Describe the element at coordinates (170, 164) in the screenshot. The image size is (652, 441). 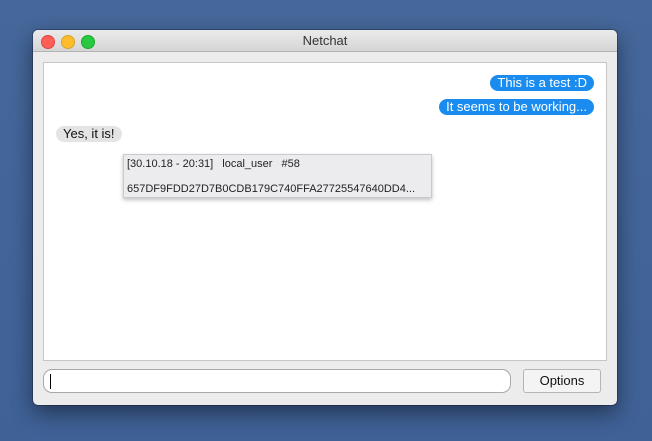
I see `tooltip-timestamp: [30.10.18 - 20:31]` at that location.